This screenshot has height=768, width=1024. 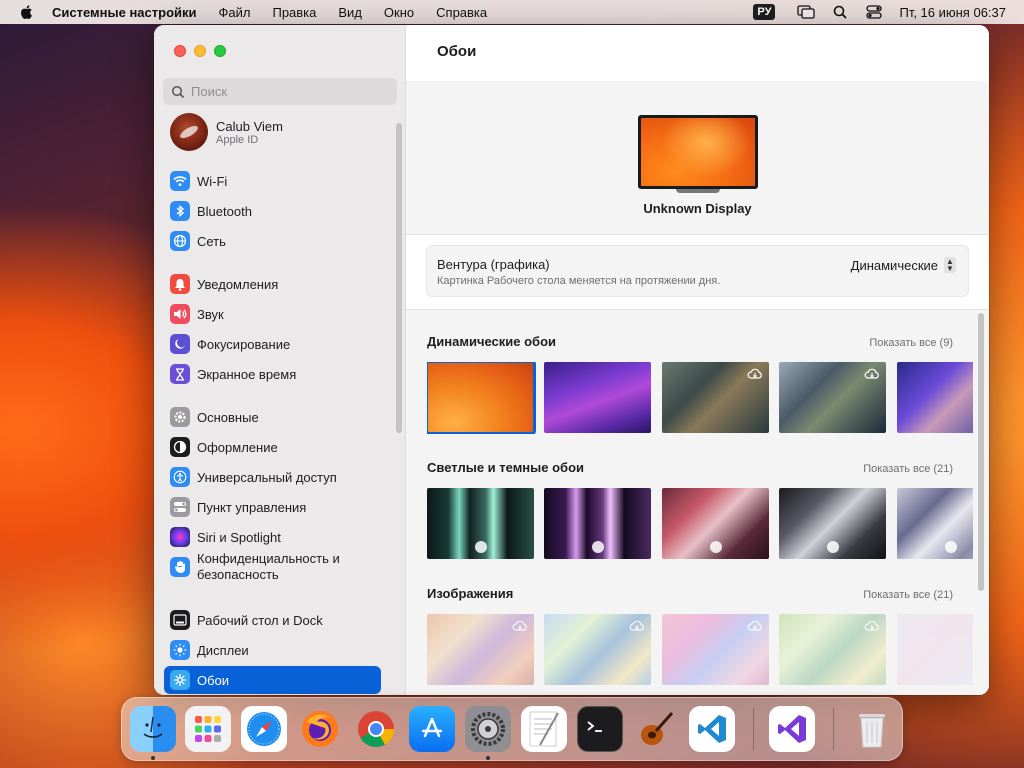 What do you see at coordinates (211, 241) in the screenshot?
I see `sidebar-item-label: Сеть` at bounding box center [211, 241].